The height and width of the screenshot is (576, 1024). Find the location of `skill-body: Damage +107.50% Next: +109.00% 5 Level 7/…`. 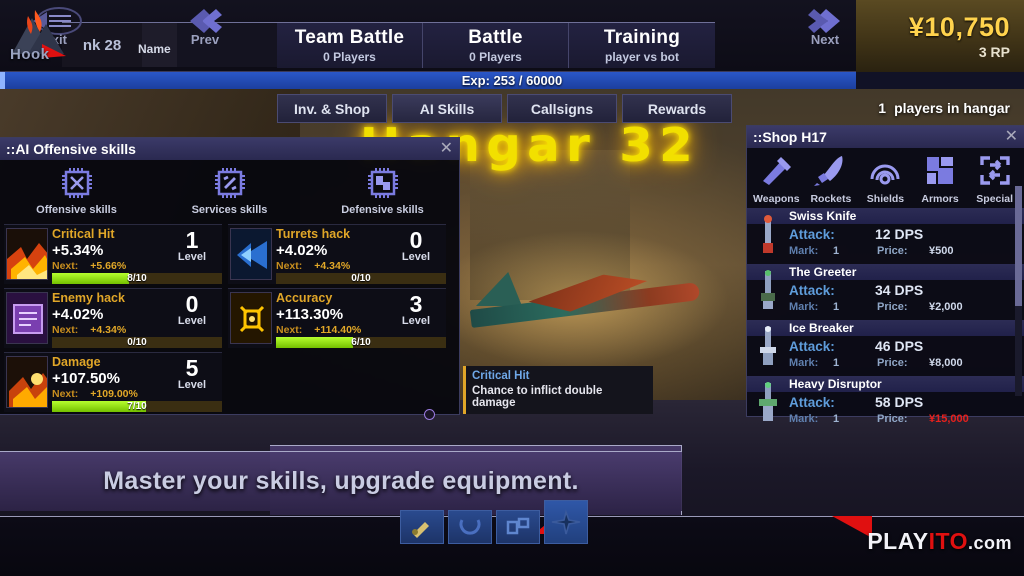

skill-body: Damage +107.50% Next: +109.00% 5 Level 7/… is located at coordinates (137, 382).